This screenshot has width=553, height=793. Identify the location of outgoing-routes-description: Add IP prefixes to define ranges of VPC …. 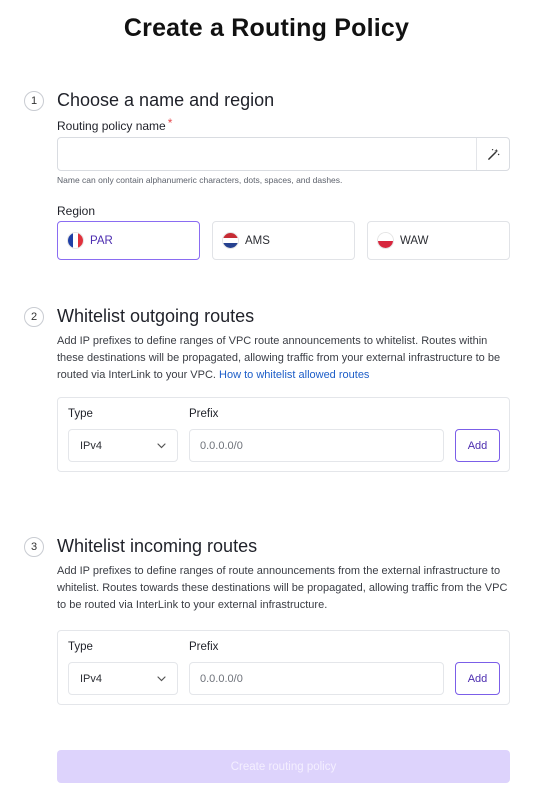
(287, 358).